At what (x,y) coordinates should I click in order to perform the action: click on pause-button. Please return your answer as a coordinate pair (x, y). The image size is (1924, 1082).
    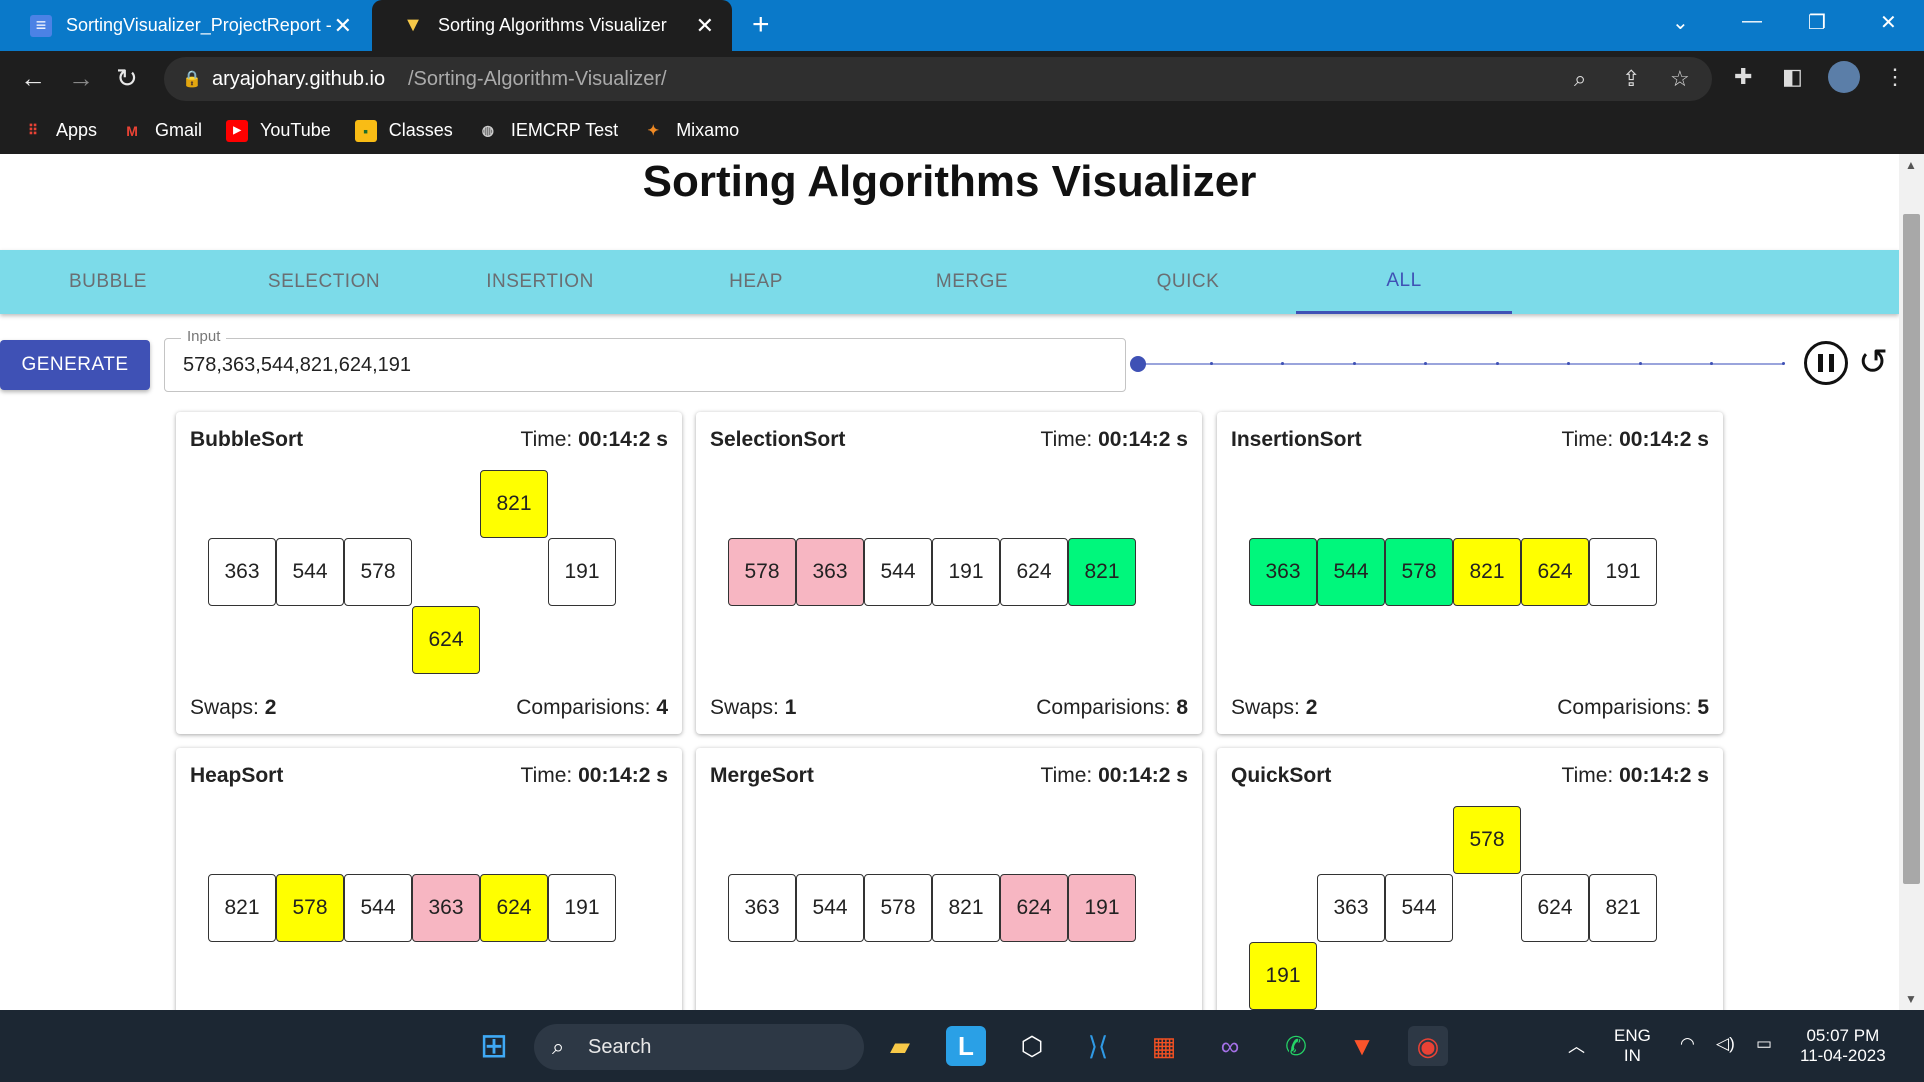
    Looking at the image, I should click on (1826, 363).